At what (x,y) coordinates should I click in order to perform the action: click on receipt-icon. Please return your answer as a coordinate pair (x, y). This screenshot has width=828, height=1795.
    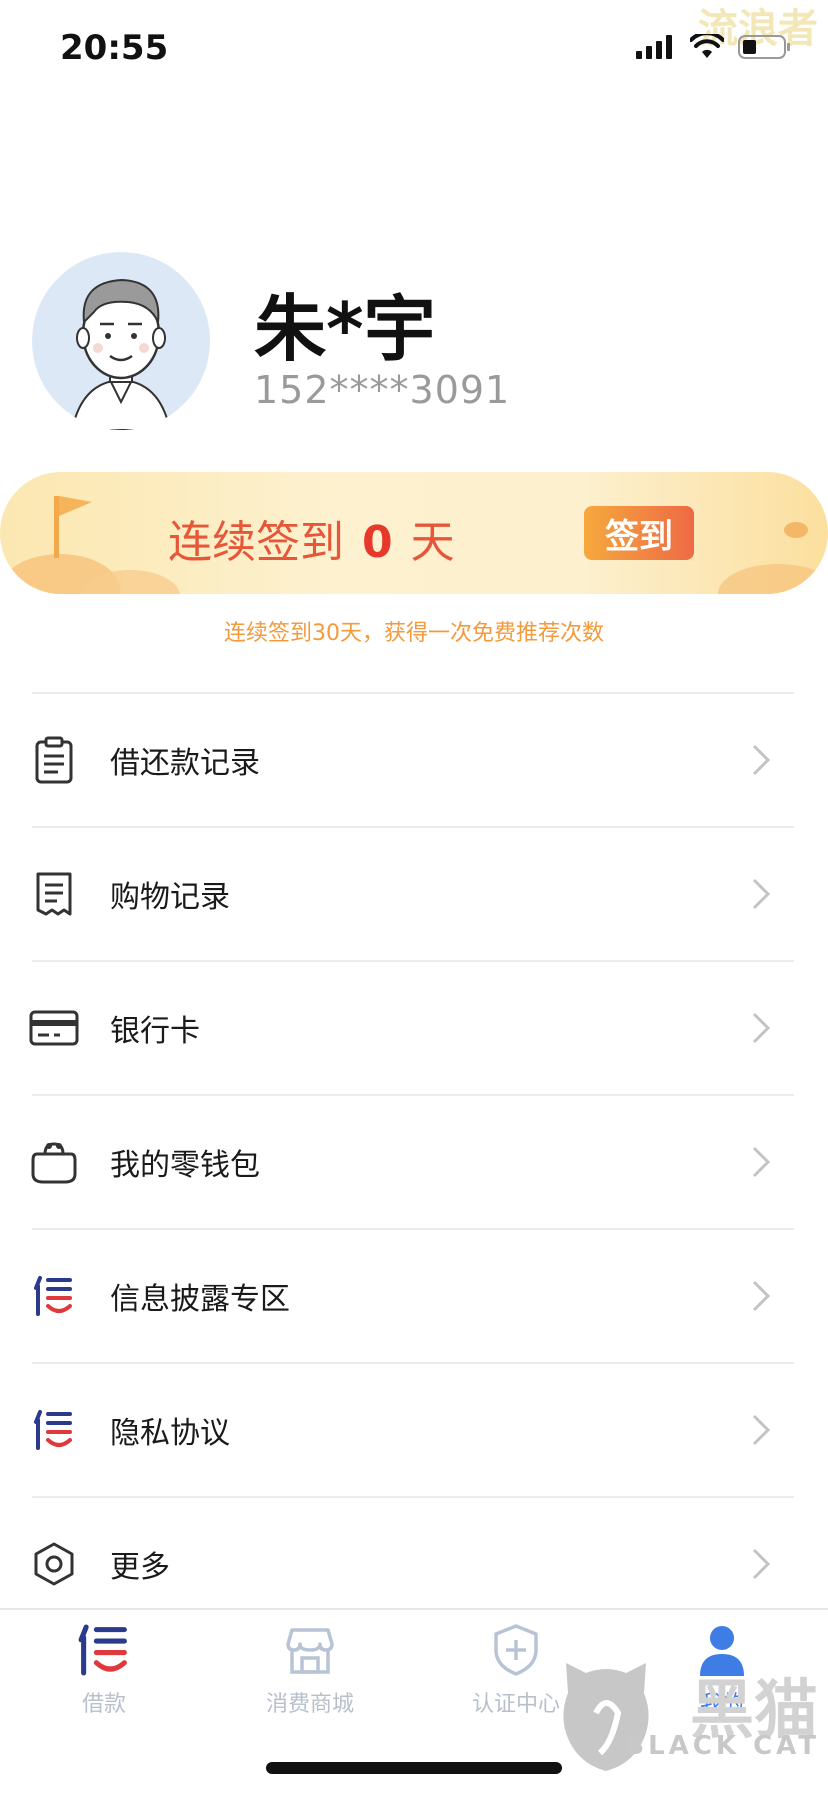
    Looking at the image, I should click on (54, 894).